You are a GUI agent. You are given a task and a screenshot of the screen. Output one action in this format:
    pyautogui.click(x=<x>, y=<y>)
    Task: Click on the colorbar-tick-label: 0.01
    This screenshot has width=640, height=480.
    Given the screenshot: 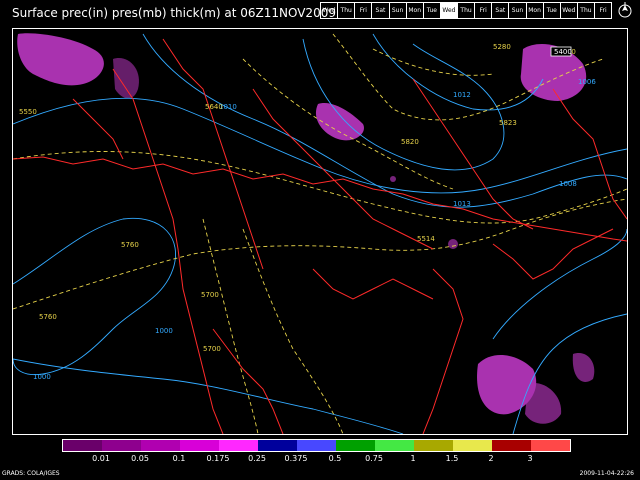 What is the action you would take?
    pyautogui.click(x=101, y=458)
    